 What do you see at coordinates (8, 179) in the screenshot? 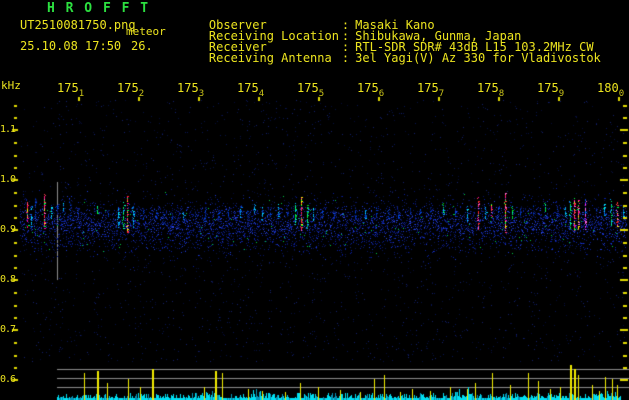
I see `freq-tick-label-1p0: 1.0` at bounding box center [8, 179].